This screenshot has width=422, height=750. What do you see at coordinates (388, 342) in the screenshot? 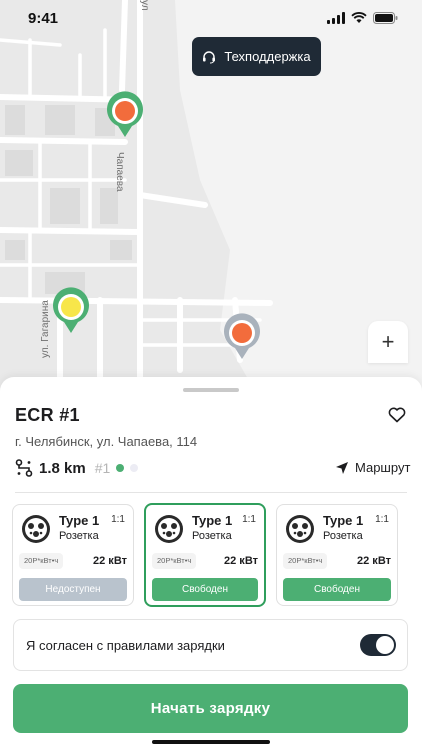
I see `zoom-in-button: +` at bounding box center [388, 342].